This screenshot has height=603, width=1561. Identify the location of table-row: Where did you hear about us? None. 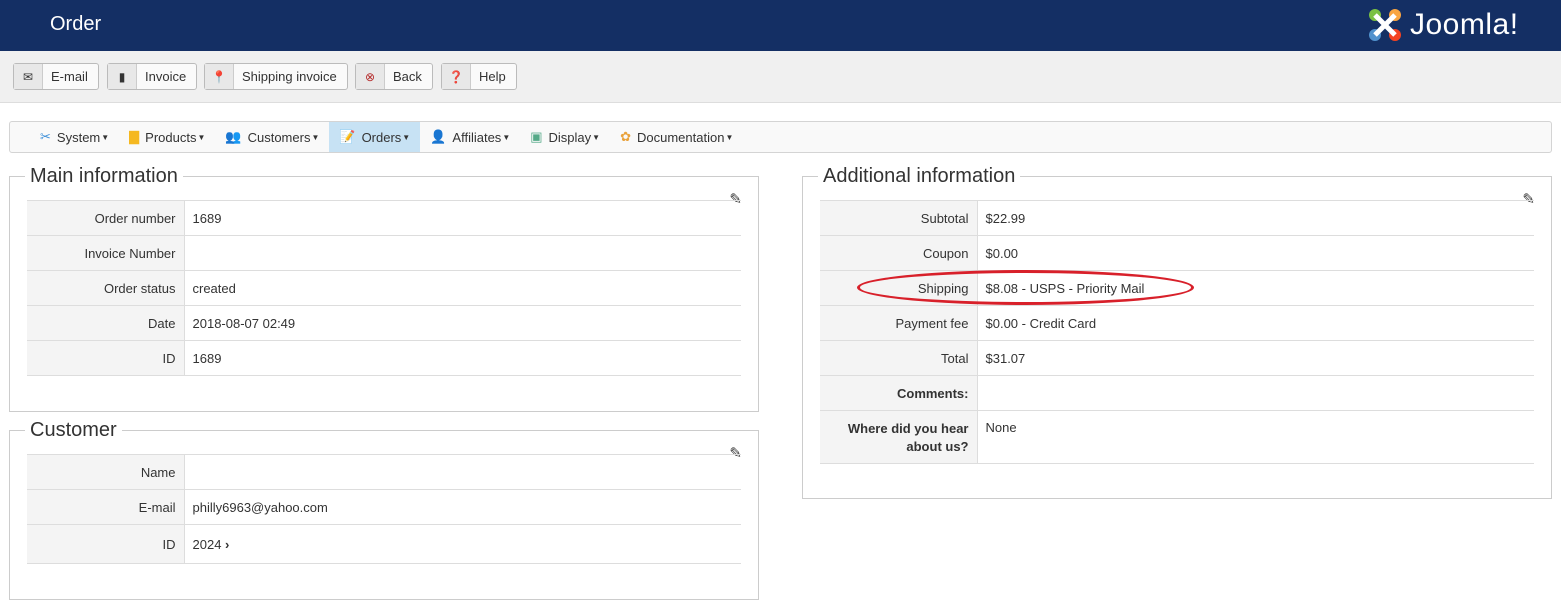
(1177, 437).